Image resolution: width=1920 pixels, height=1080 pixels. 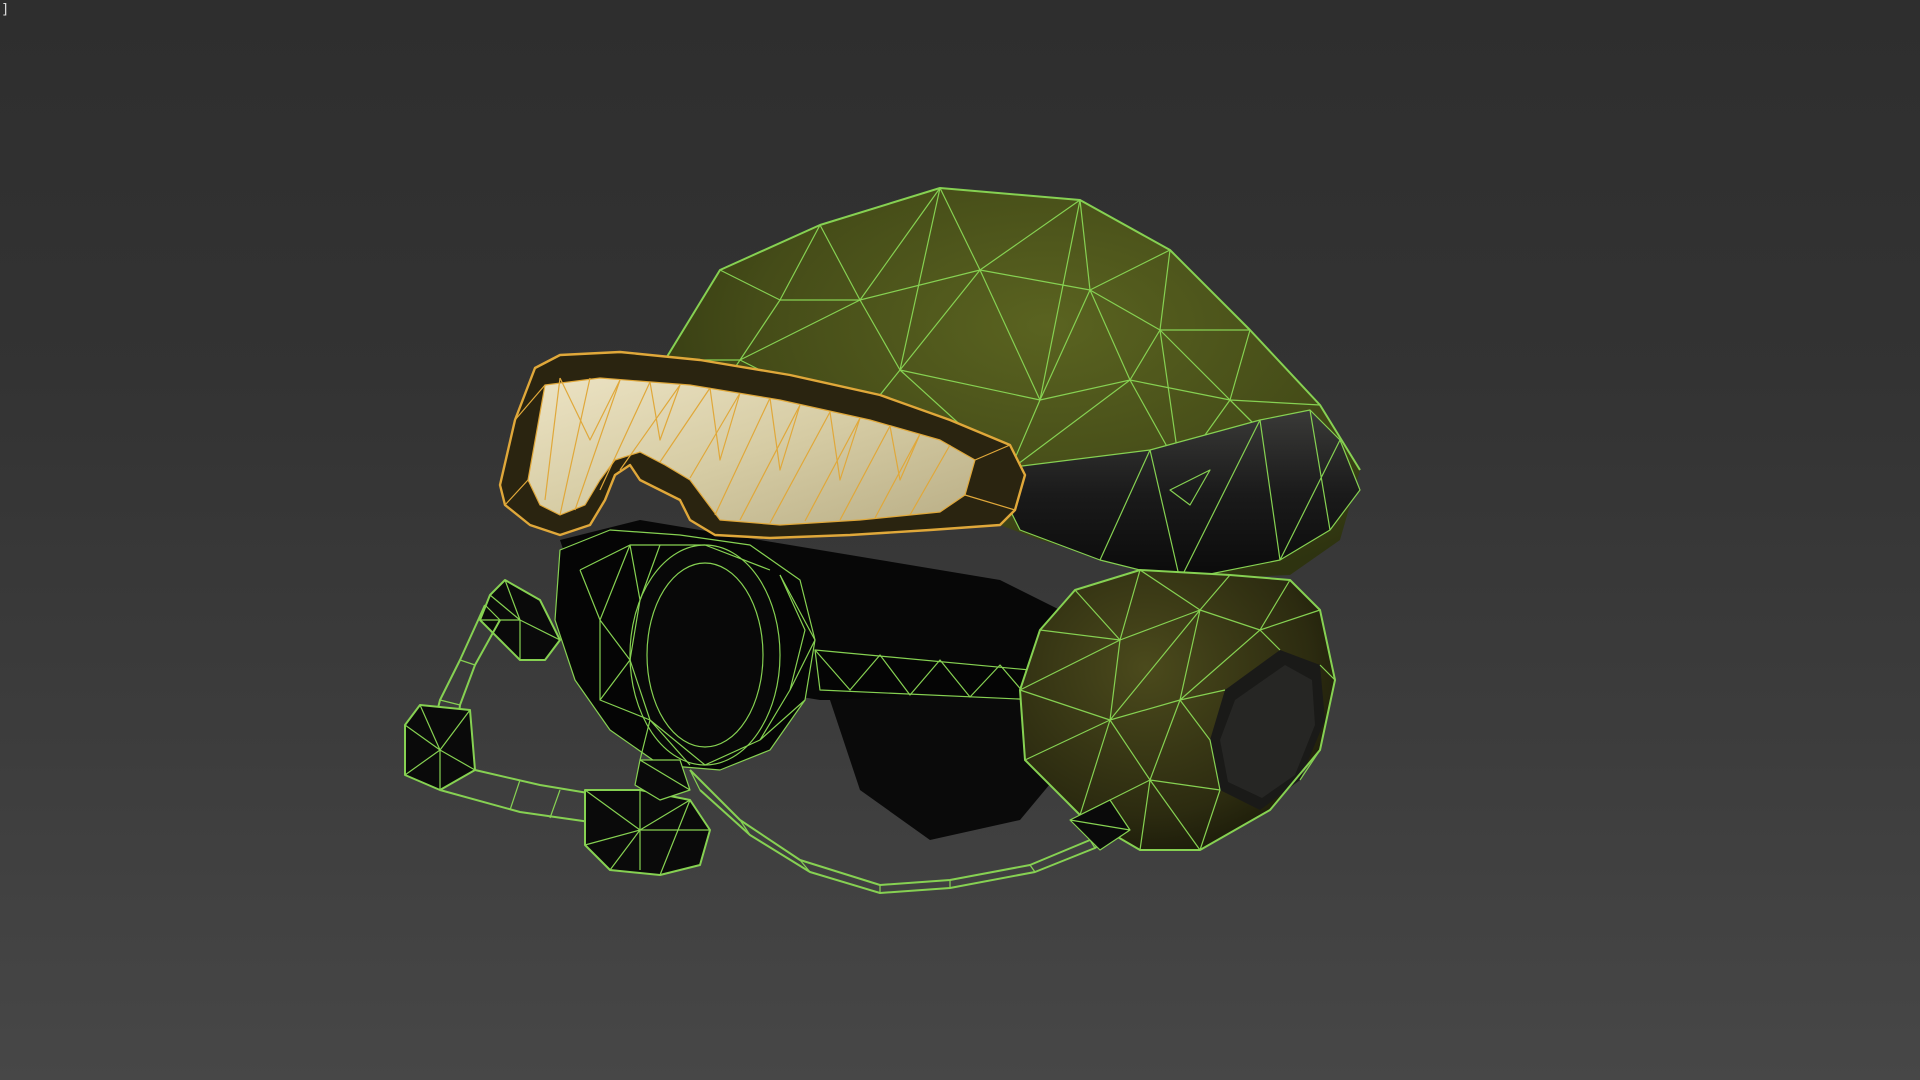 What do you see at coordinates (685, 650) in the screenshot?
I see `earcup-left` at bounding box center [685, 650].